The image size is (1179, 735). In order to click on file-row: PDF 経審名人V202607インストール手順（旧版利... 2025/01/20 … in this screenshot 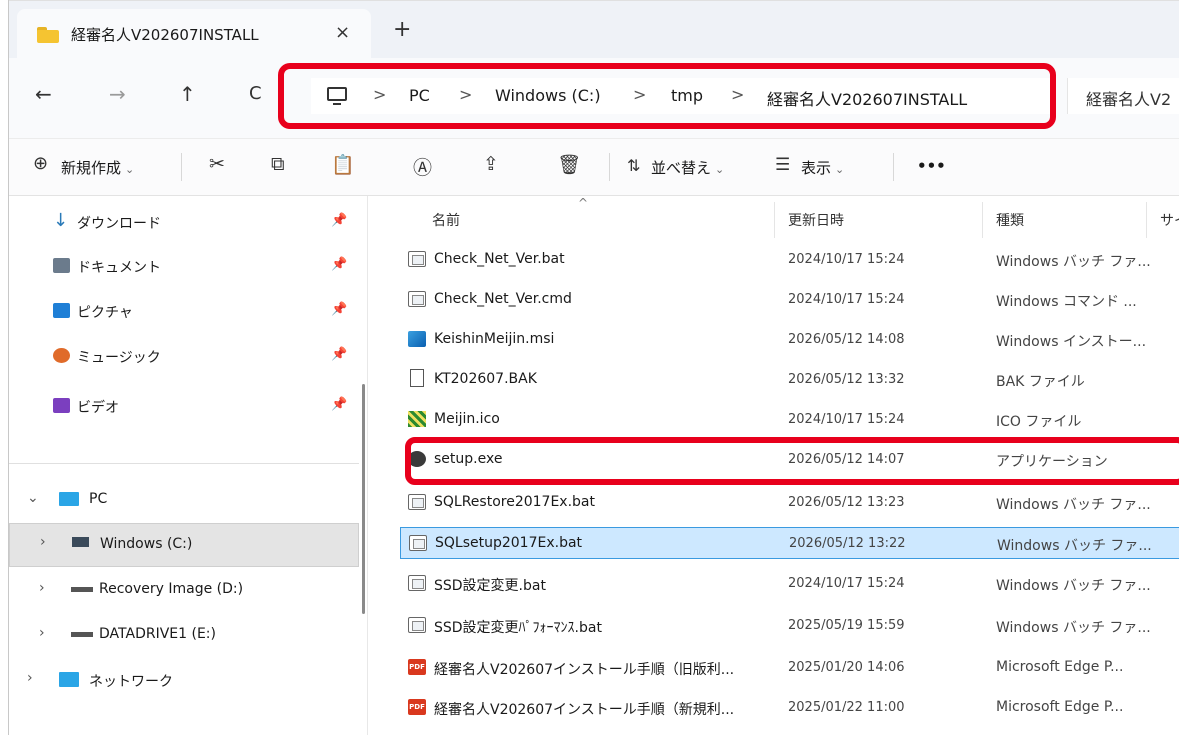, I will do `click(789, 668)`.